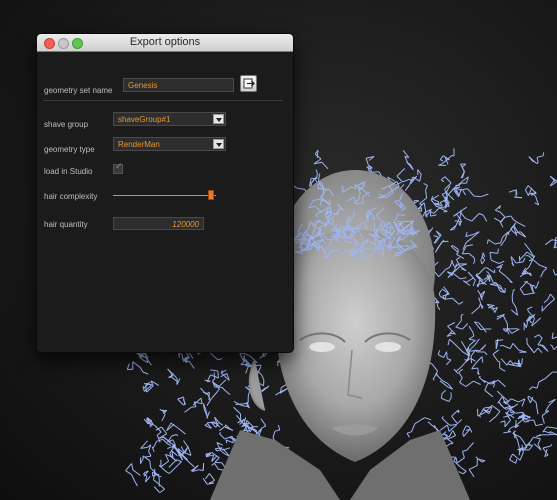 The height and width of the screenshot is (500, 557). What do you see at coordinates (164, 195) in the screenshot?
I see `hair-complexity-slider-track` at bounding box center [164, 195].